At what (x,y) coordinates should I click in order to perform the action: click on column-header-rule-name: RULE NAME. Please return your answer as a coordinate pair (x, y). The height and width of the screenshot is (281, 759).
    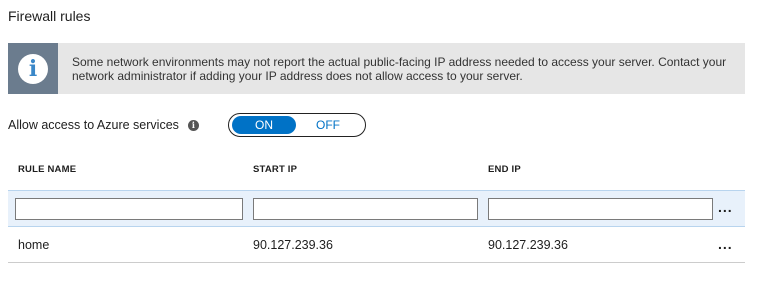
    Looking at the image, I should click on (47, 169).